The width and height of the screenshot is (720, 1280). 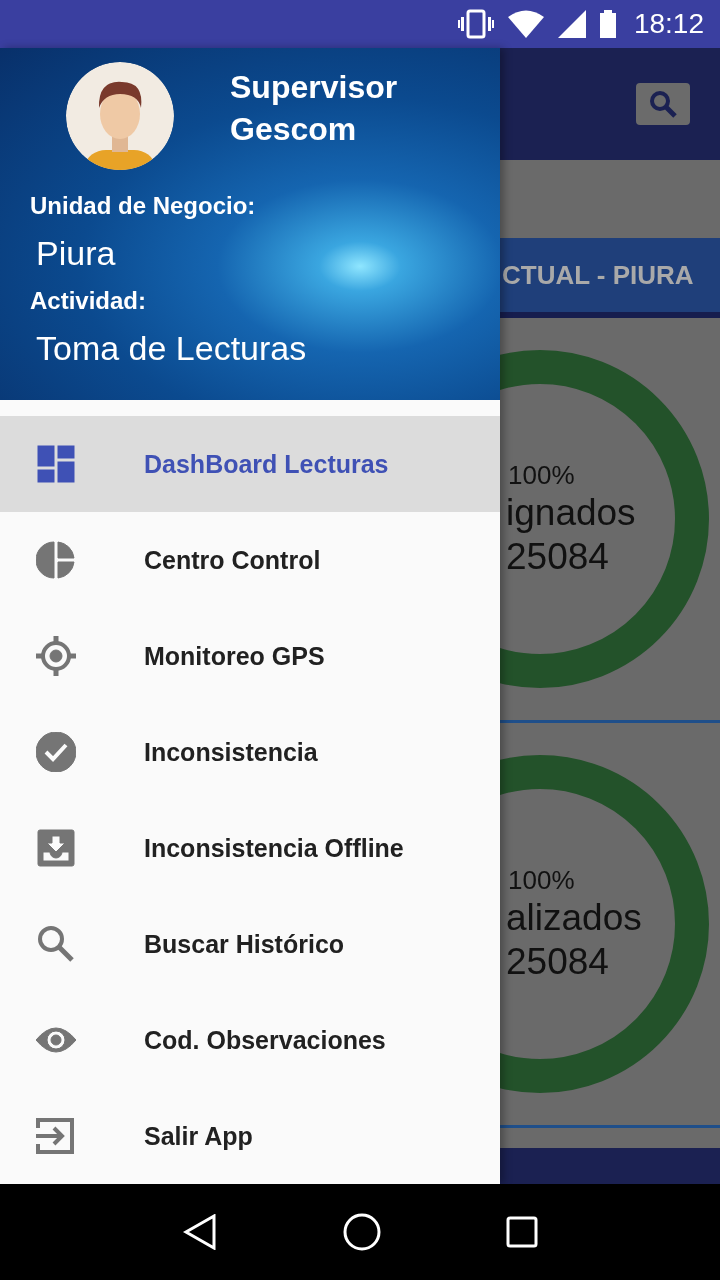 I want to click on battery-icon, so click(x=607, y=24).